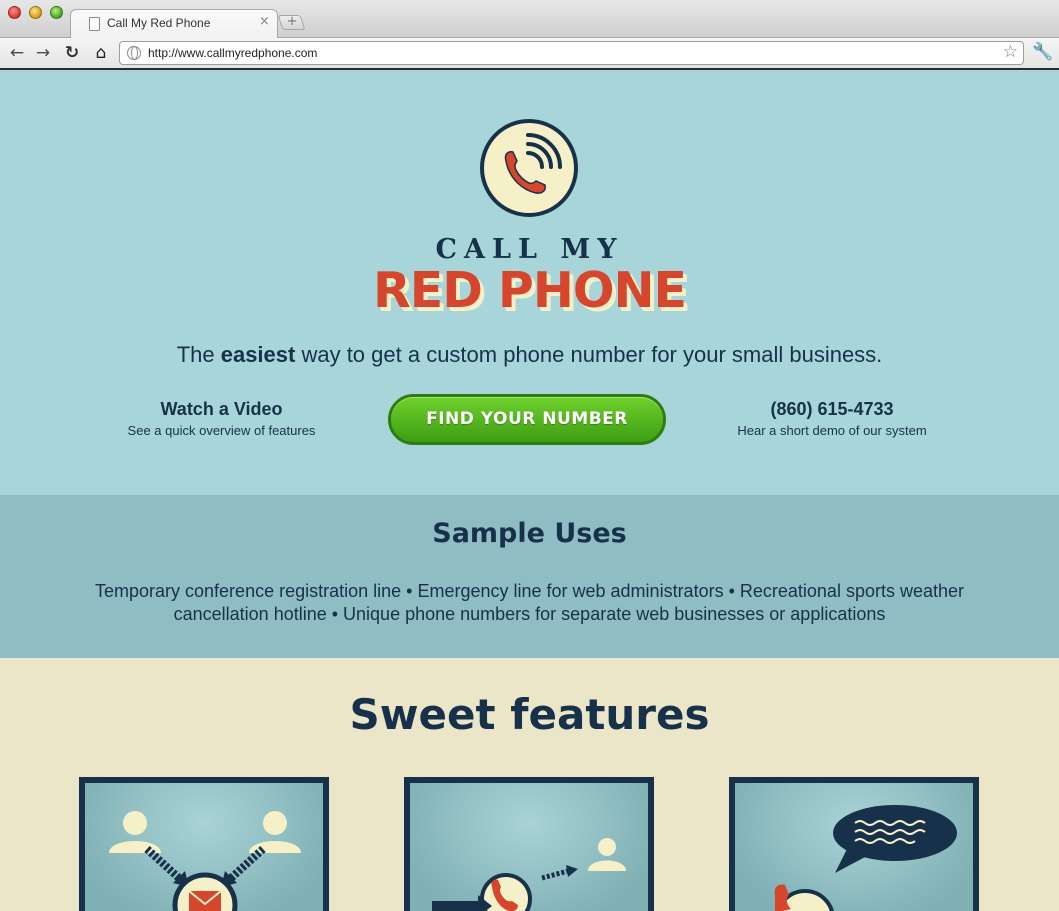 The image size is (1059, 911). I want to click on forward-arrow-icon: →, so click(43, 53).